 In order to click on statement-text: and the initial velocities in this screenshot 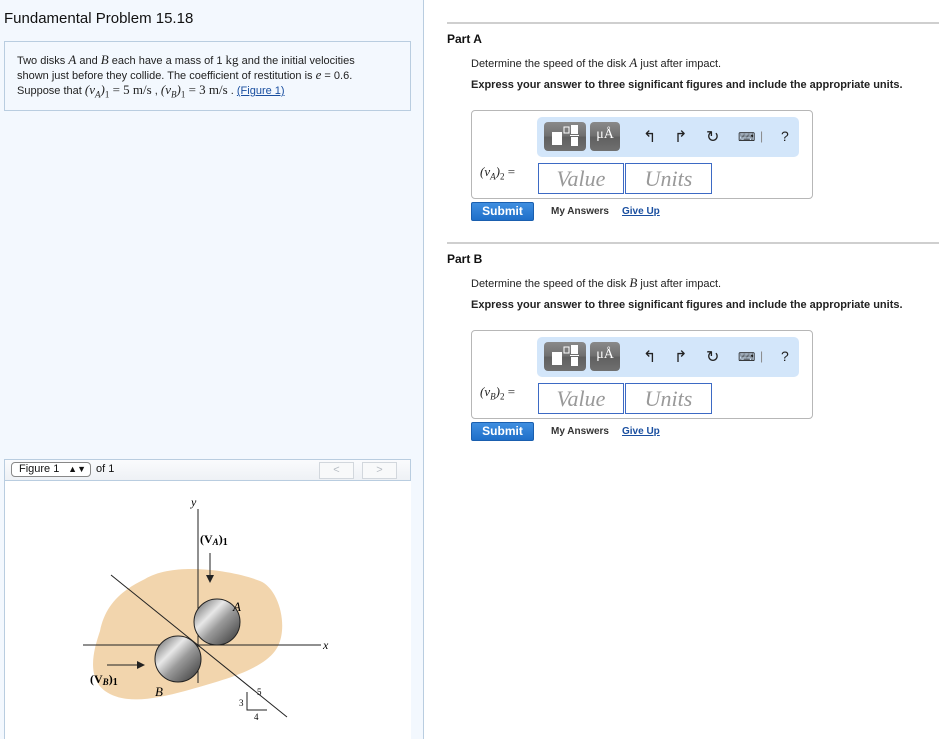, I will do `click(296, 61)`.